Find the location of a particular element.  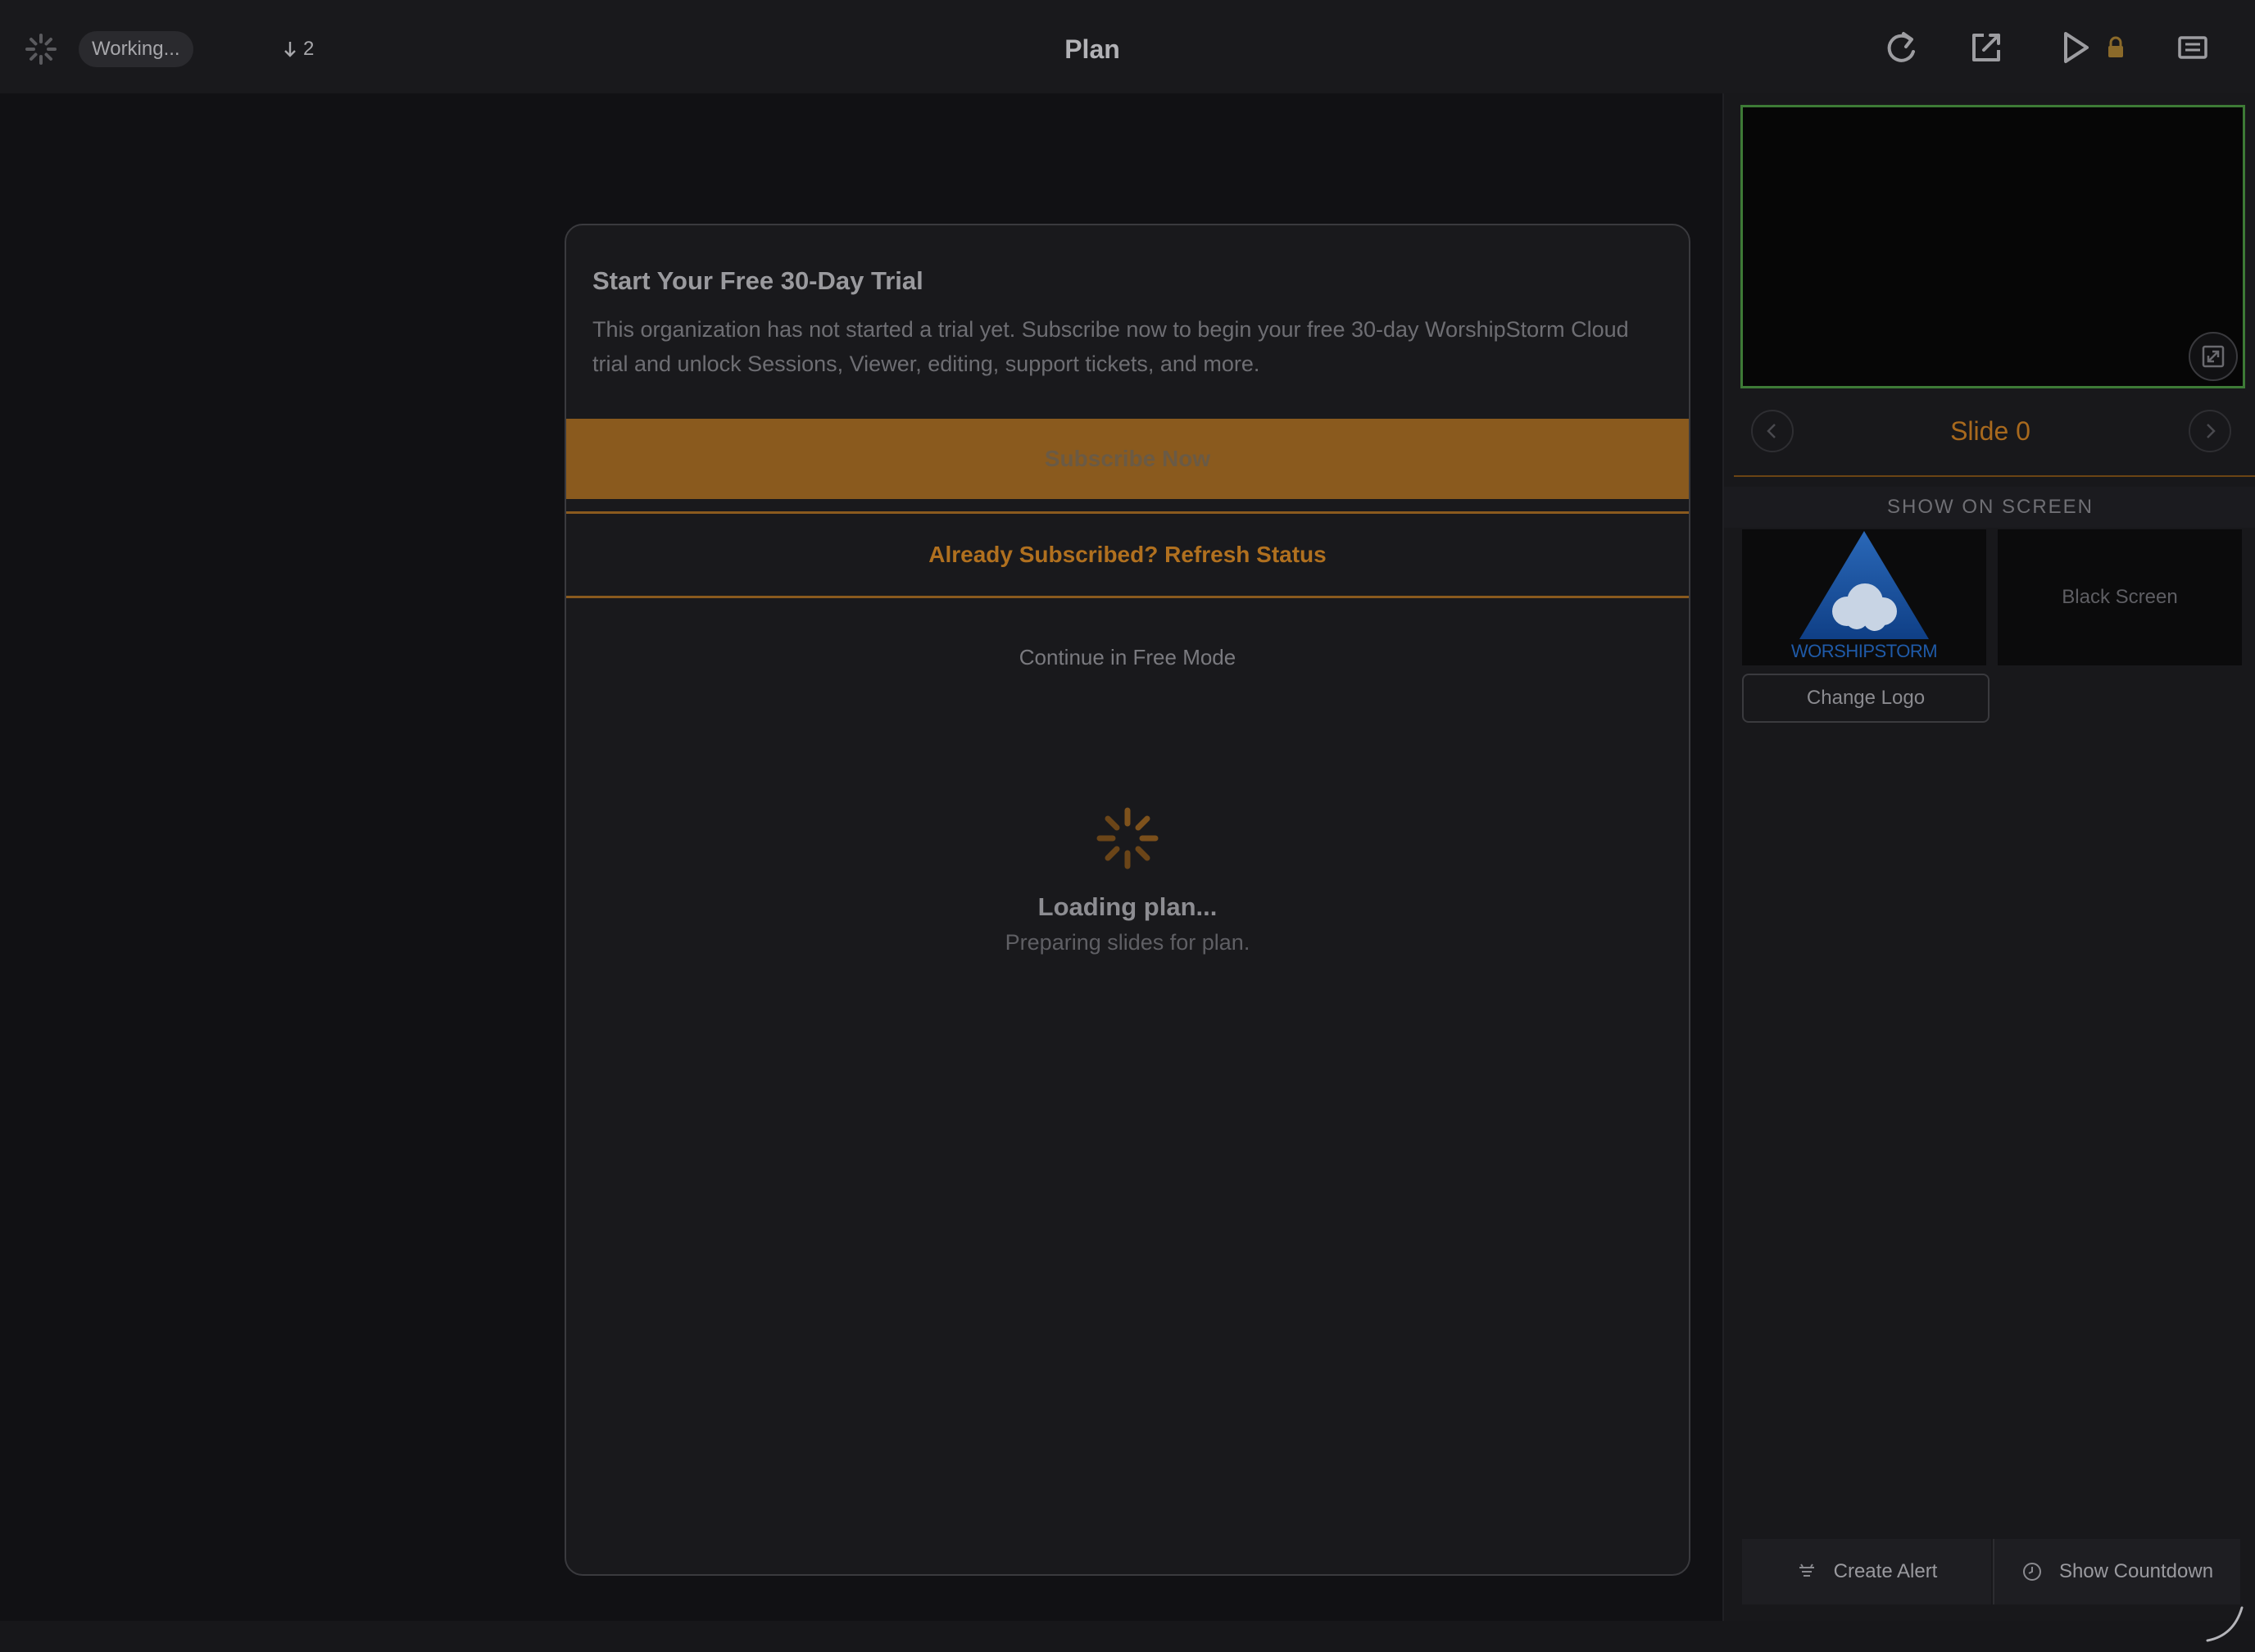

previous-slide-button is located at coordinates (1773, 431).